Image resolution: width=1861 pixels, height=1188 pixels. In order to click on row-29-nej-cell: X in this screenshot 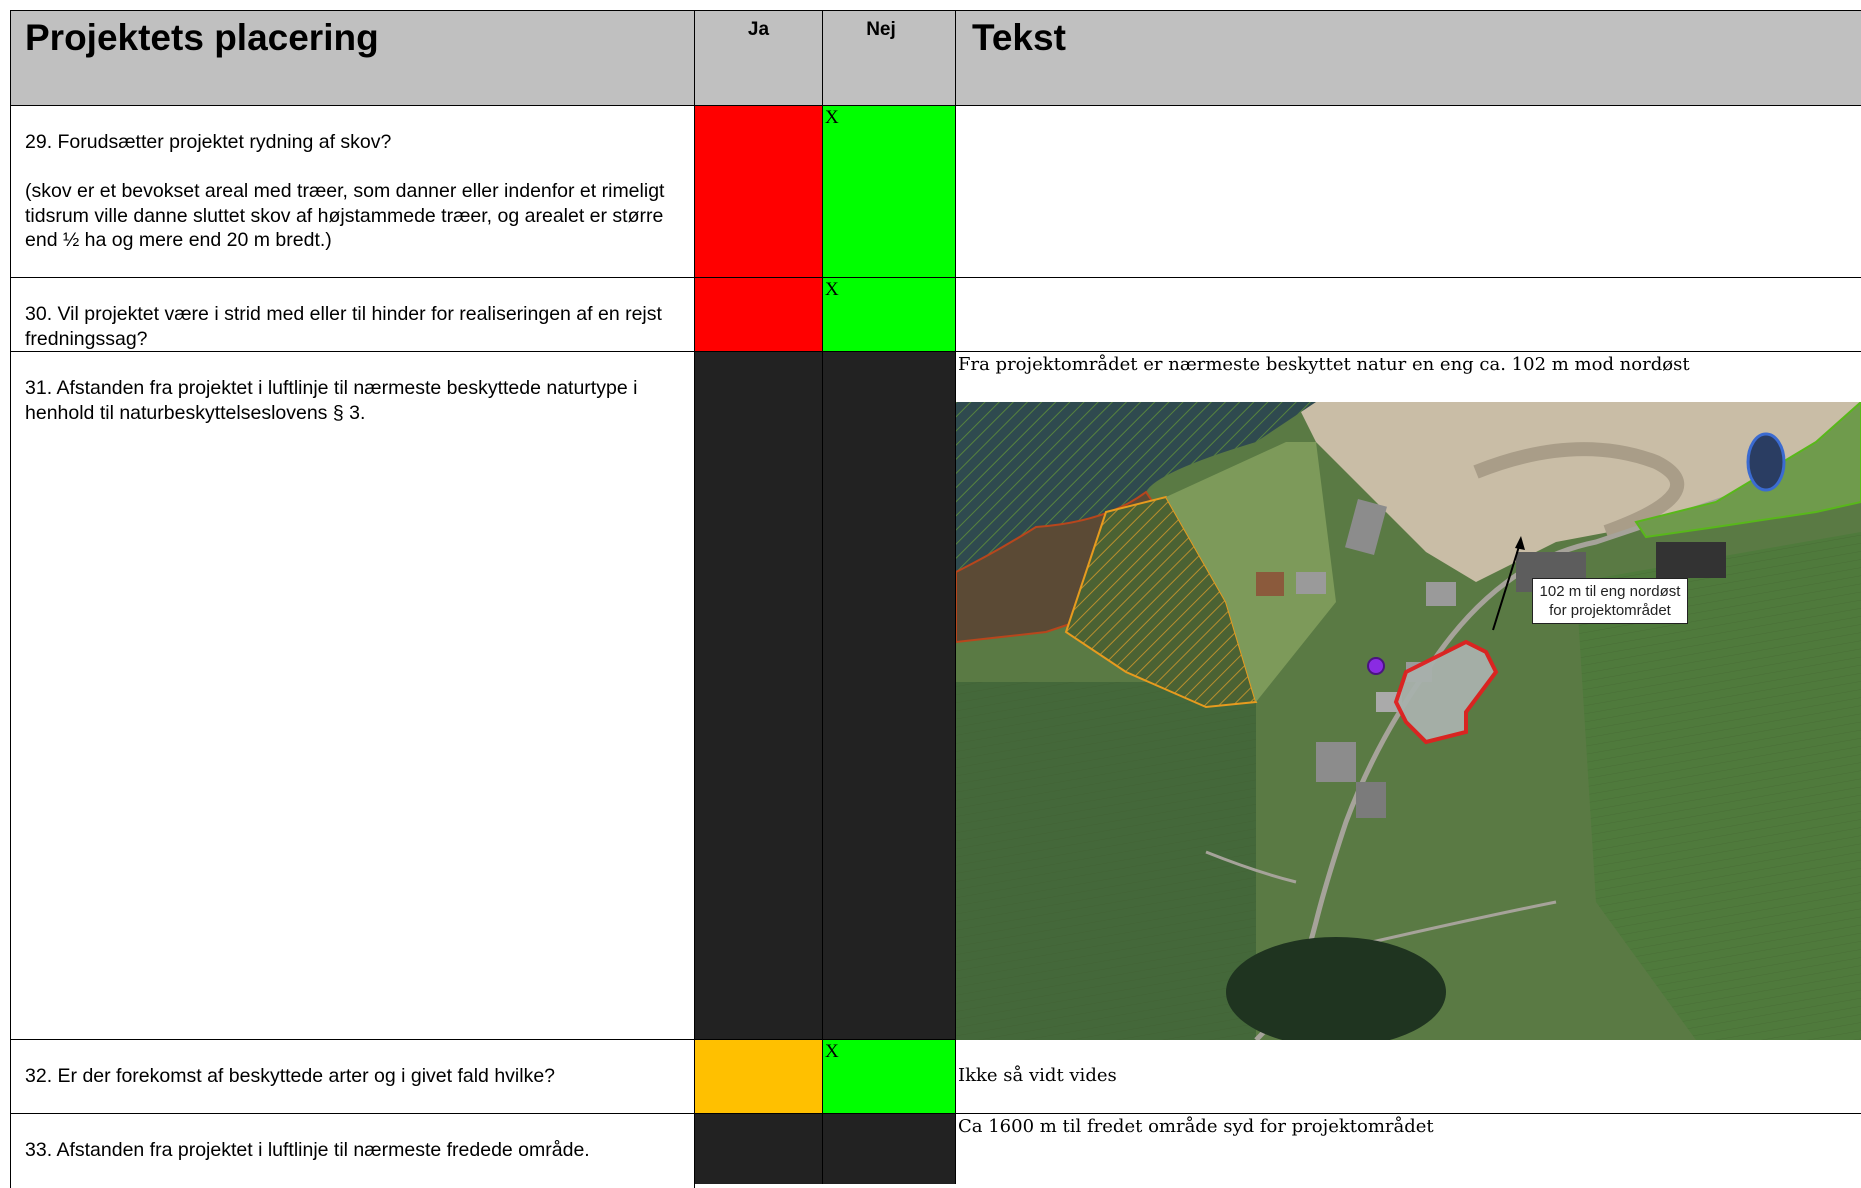, I will do `click(889, 192)`.